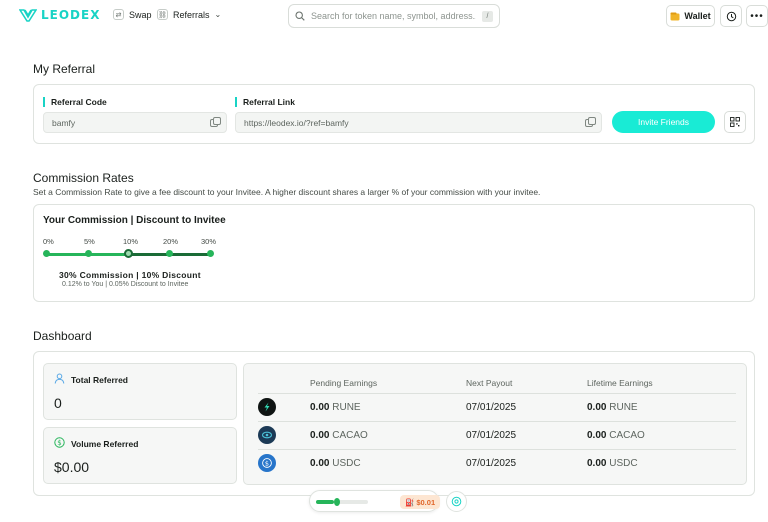 This screenshot has height=522, width=768. I want to click on search-input, so click(393, 16).